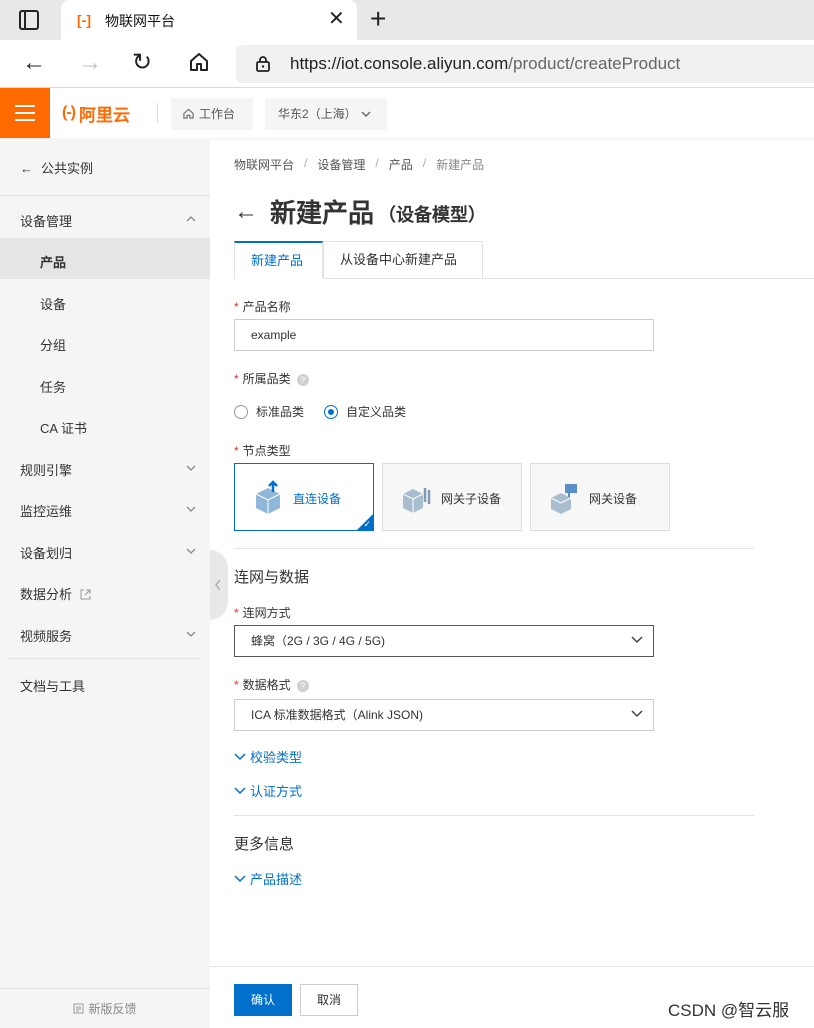 This screenshot has height=1028, width=814. I want to click on product-name-label-text: 产品名称, so click(266, 307).